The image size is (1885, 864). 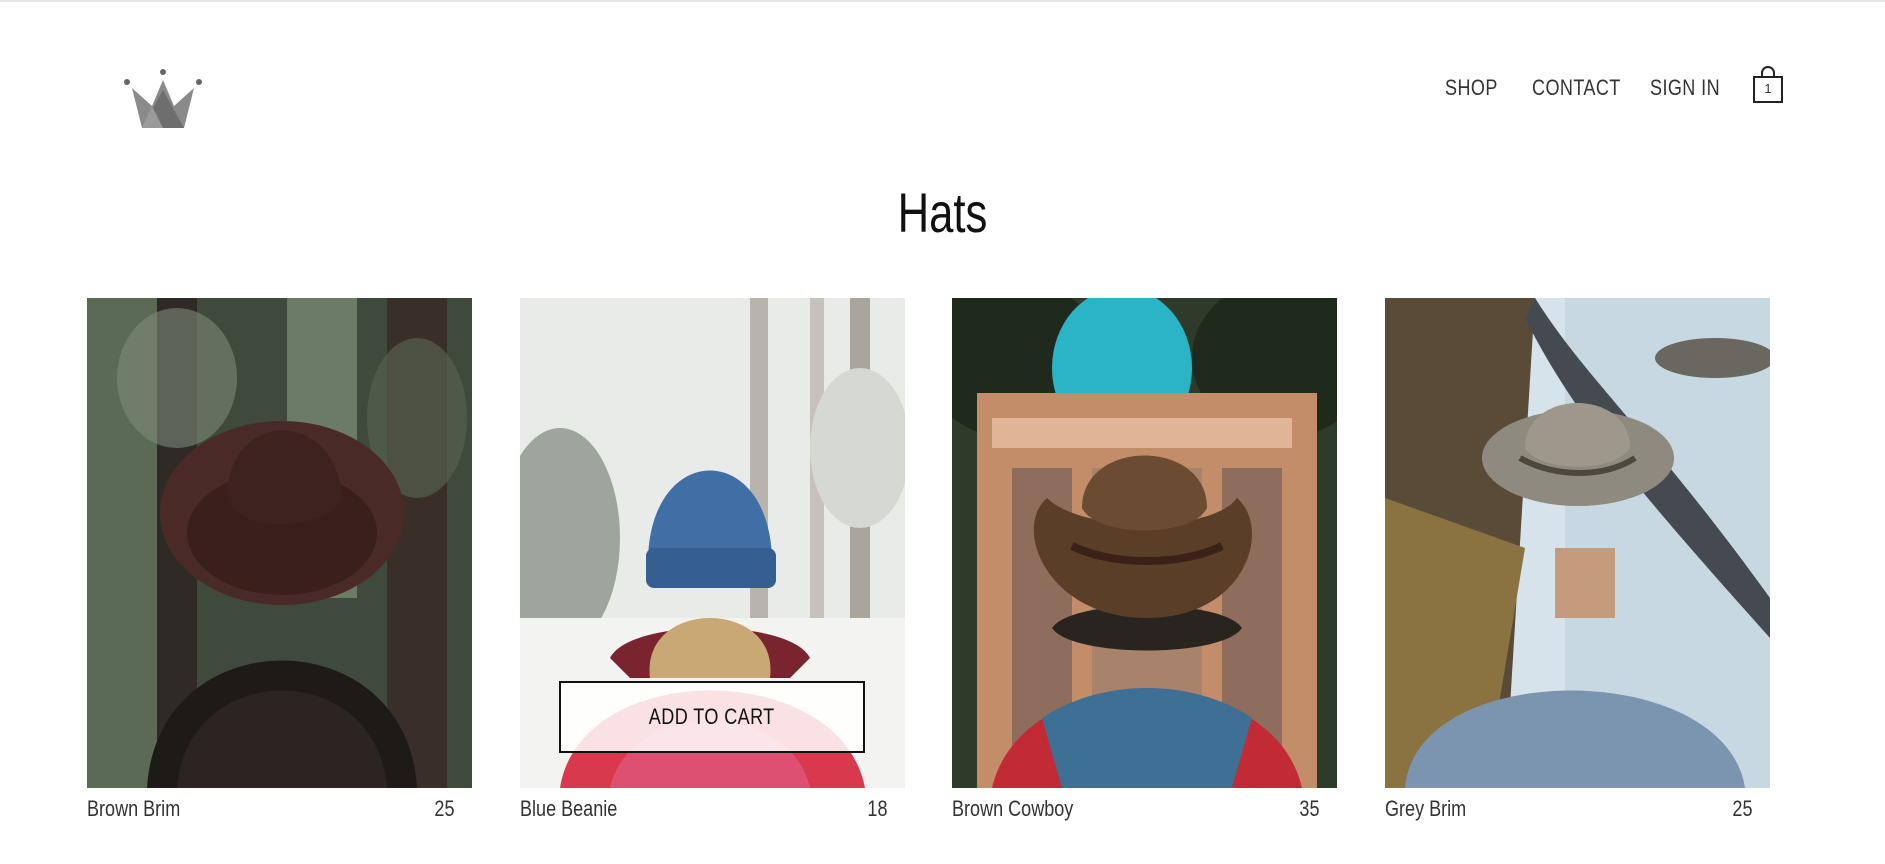 I want to click on product-card: Grey Brim 25, so click(x=1577, y=565).